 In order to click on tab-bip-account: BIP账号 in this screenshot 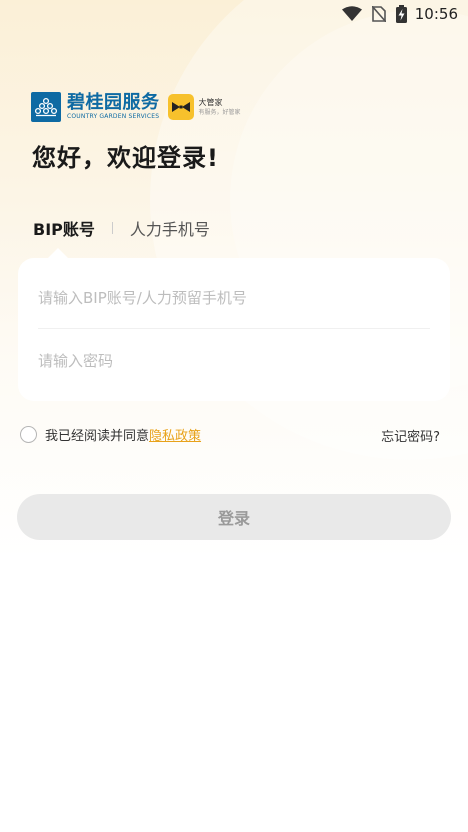, I will do `click(64, 228)`.